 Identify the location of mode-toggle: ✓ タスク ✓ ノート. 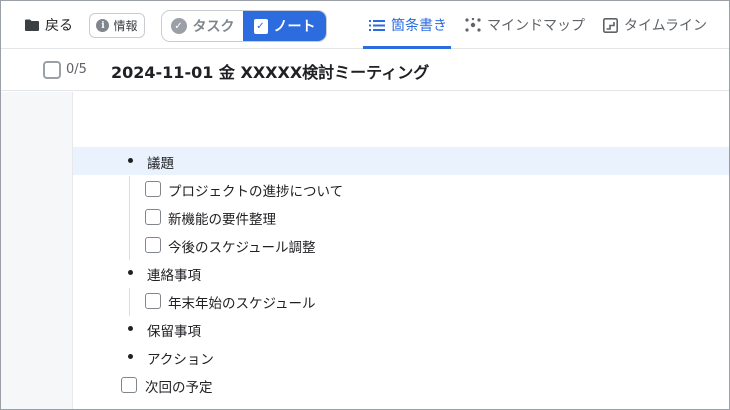
(244, 26).